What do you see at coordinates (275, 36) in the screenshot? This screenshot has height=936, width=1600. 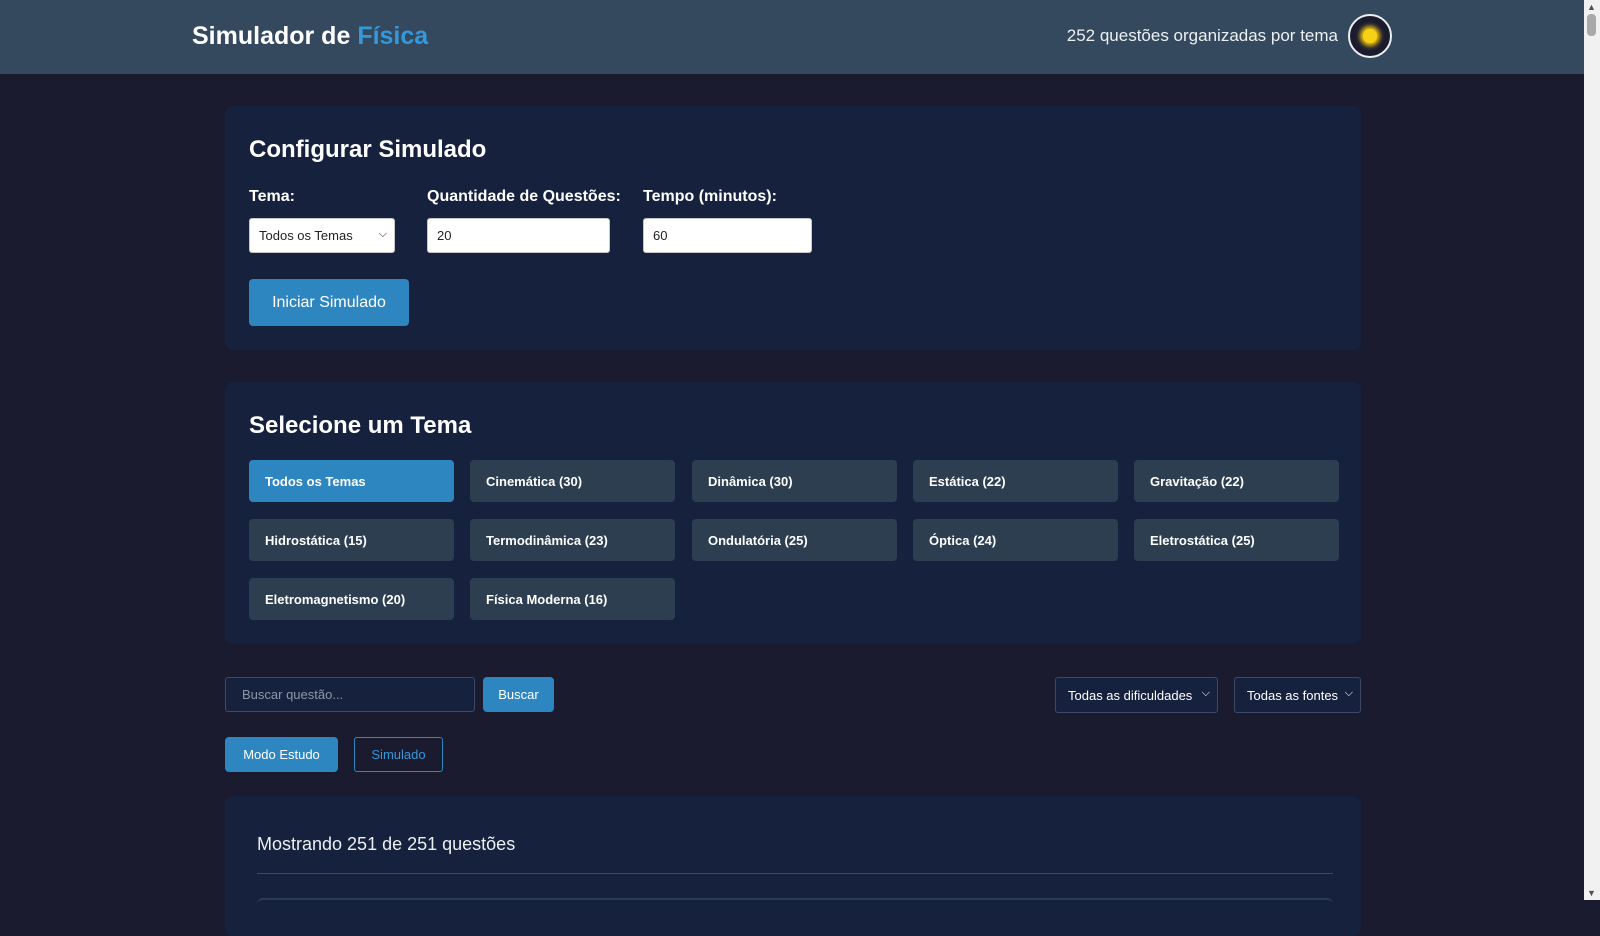 I see `app-title-prefix: Simulador de` at bounding box center [275, 36].